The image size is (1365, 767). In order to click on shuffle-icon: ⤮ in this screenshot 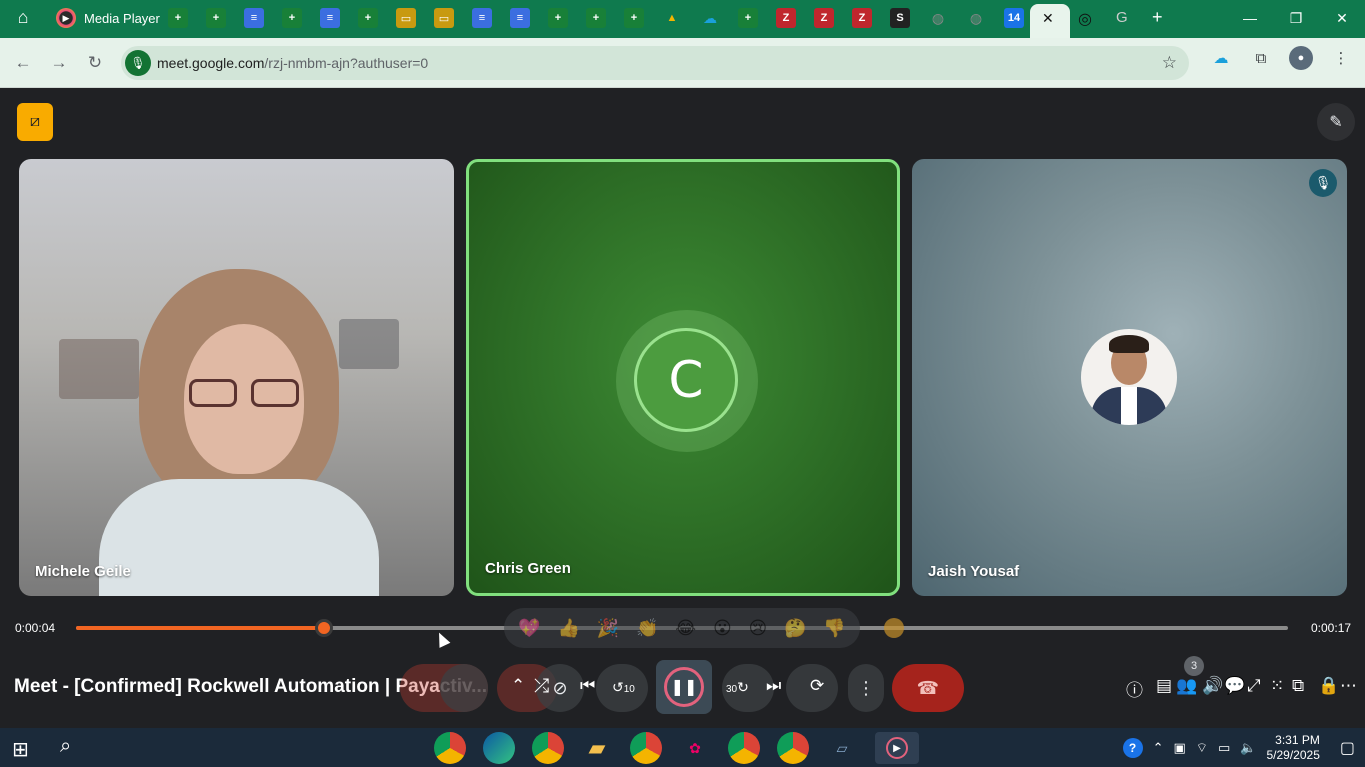, I will do `click(541, 687)`.